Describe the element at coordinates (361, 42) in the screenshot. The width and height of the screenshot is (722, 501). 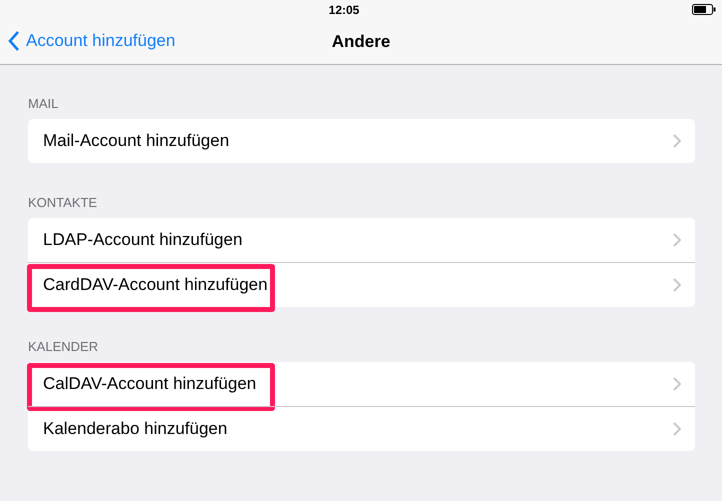
I see `nav-title: Andere` at that location.